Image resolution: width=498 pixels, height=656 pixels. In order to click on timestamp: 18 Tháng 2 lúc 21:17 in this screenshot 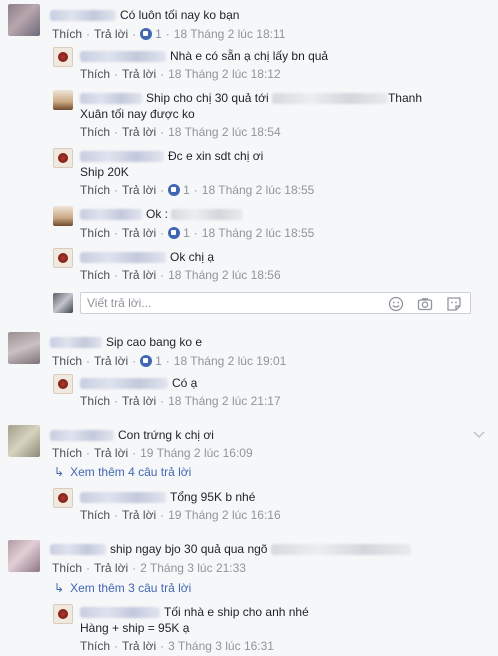, I will do `click(224, 401)`.